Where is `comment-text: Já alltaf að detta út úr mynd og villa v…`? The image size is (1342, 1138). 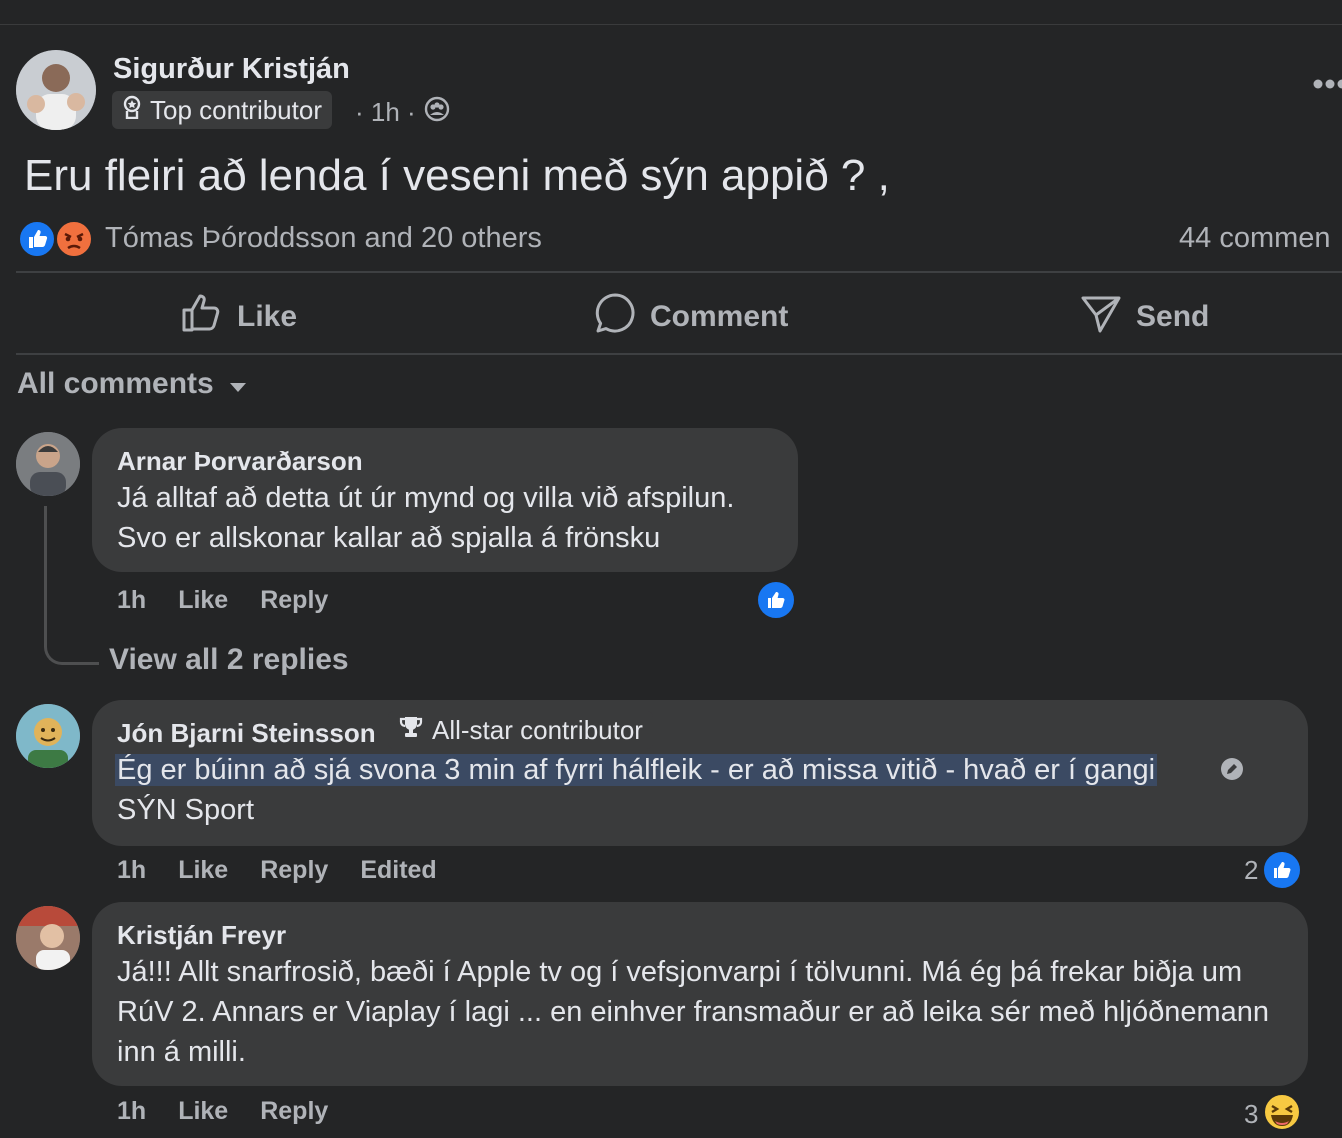
comment-text: Já alltaf að detta út úr mynd og villa v… is located at coordinates (426, 518).